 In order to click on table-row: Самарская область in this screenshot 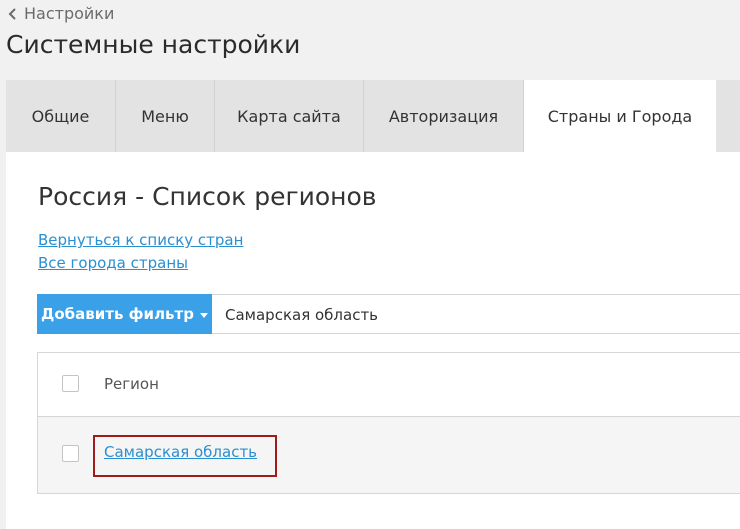, I will do `click(389, 455)`.